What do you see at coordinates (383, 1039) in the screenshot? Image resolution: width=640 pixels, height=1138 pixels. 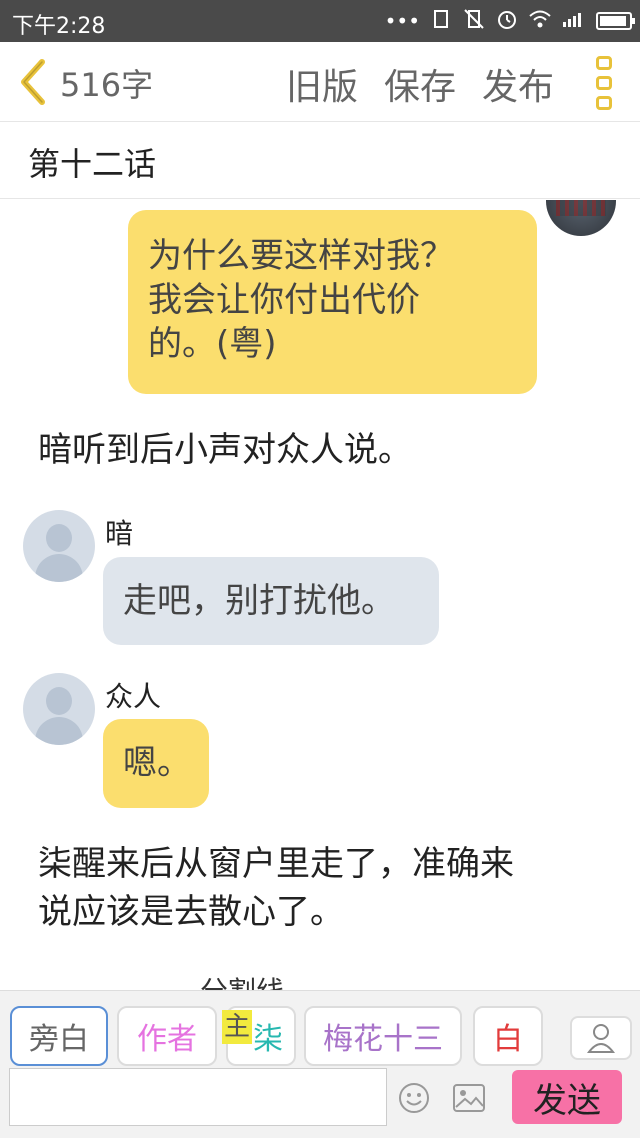 I see `character-label: 梅花十三` at bounding box center [383, 1039].